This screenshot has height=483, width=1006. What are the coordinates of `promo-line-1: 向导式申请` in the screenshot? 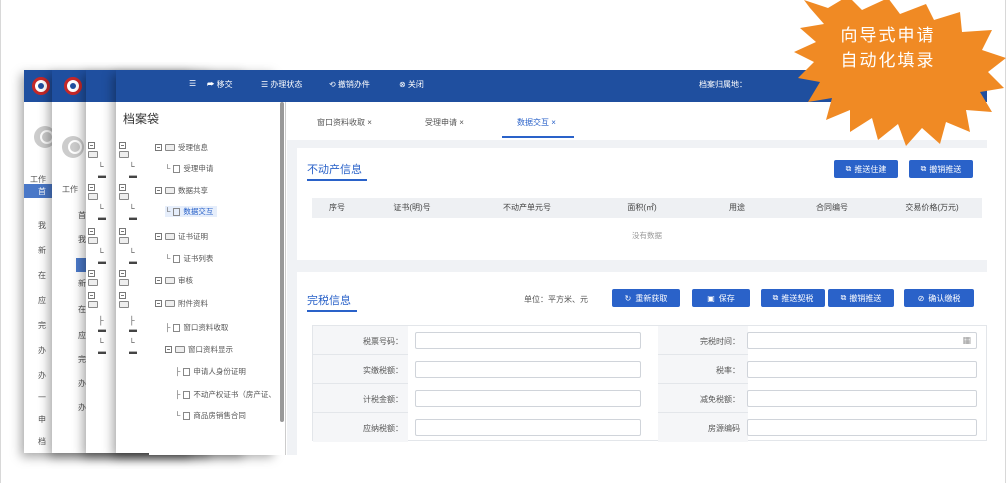 It's located at (888, 36).